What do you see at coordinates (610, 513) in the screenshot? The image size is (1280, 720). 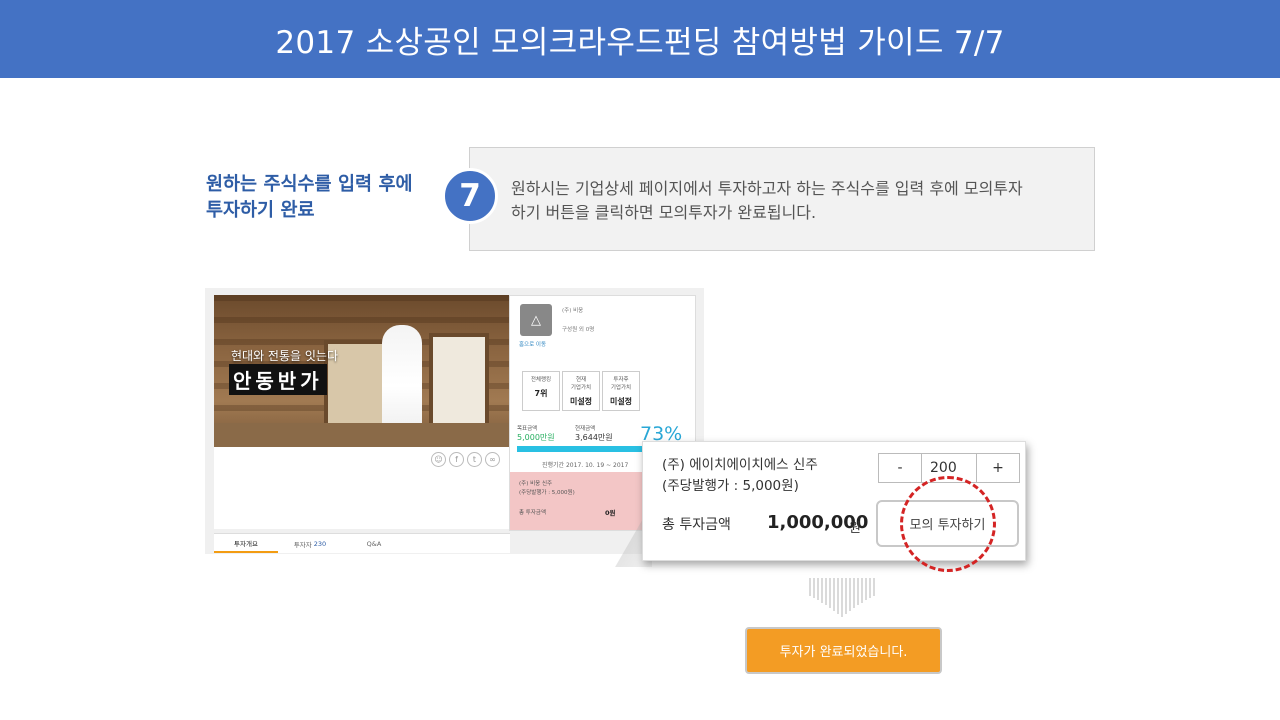 I see `order-total-value: 0원` at bounding box center [610, 513].